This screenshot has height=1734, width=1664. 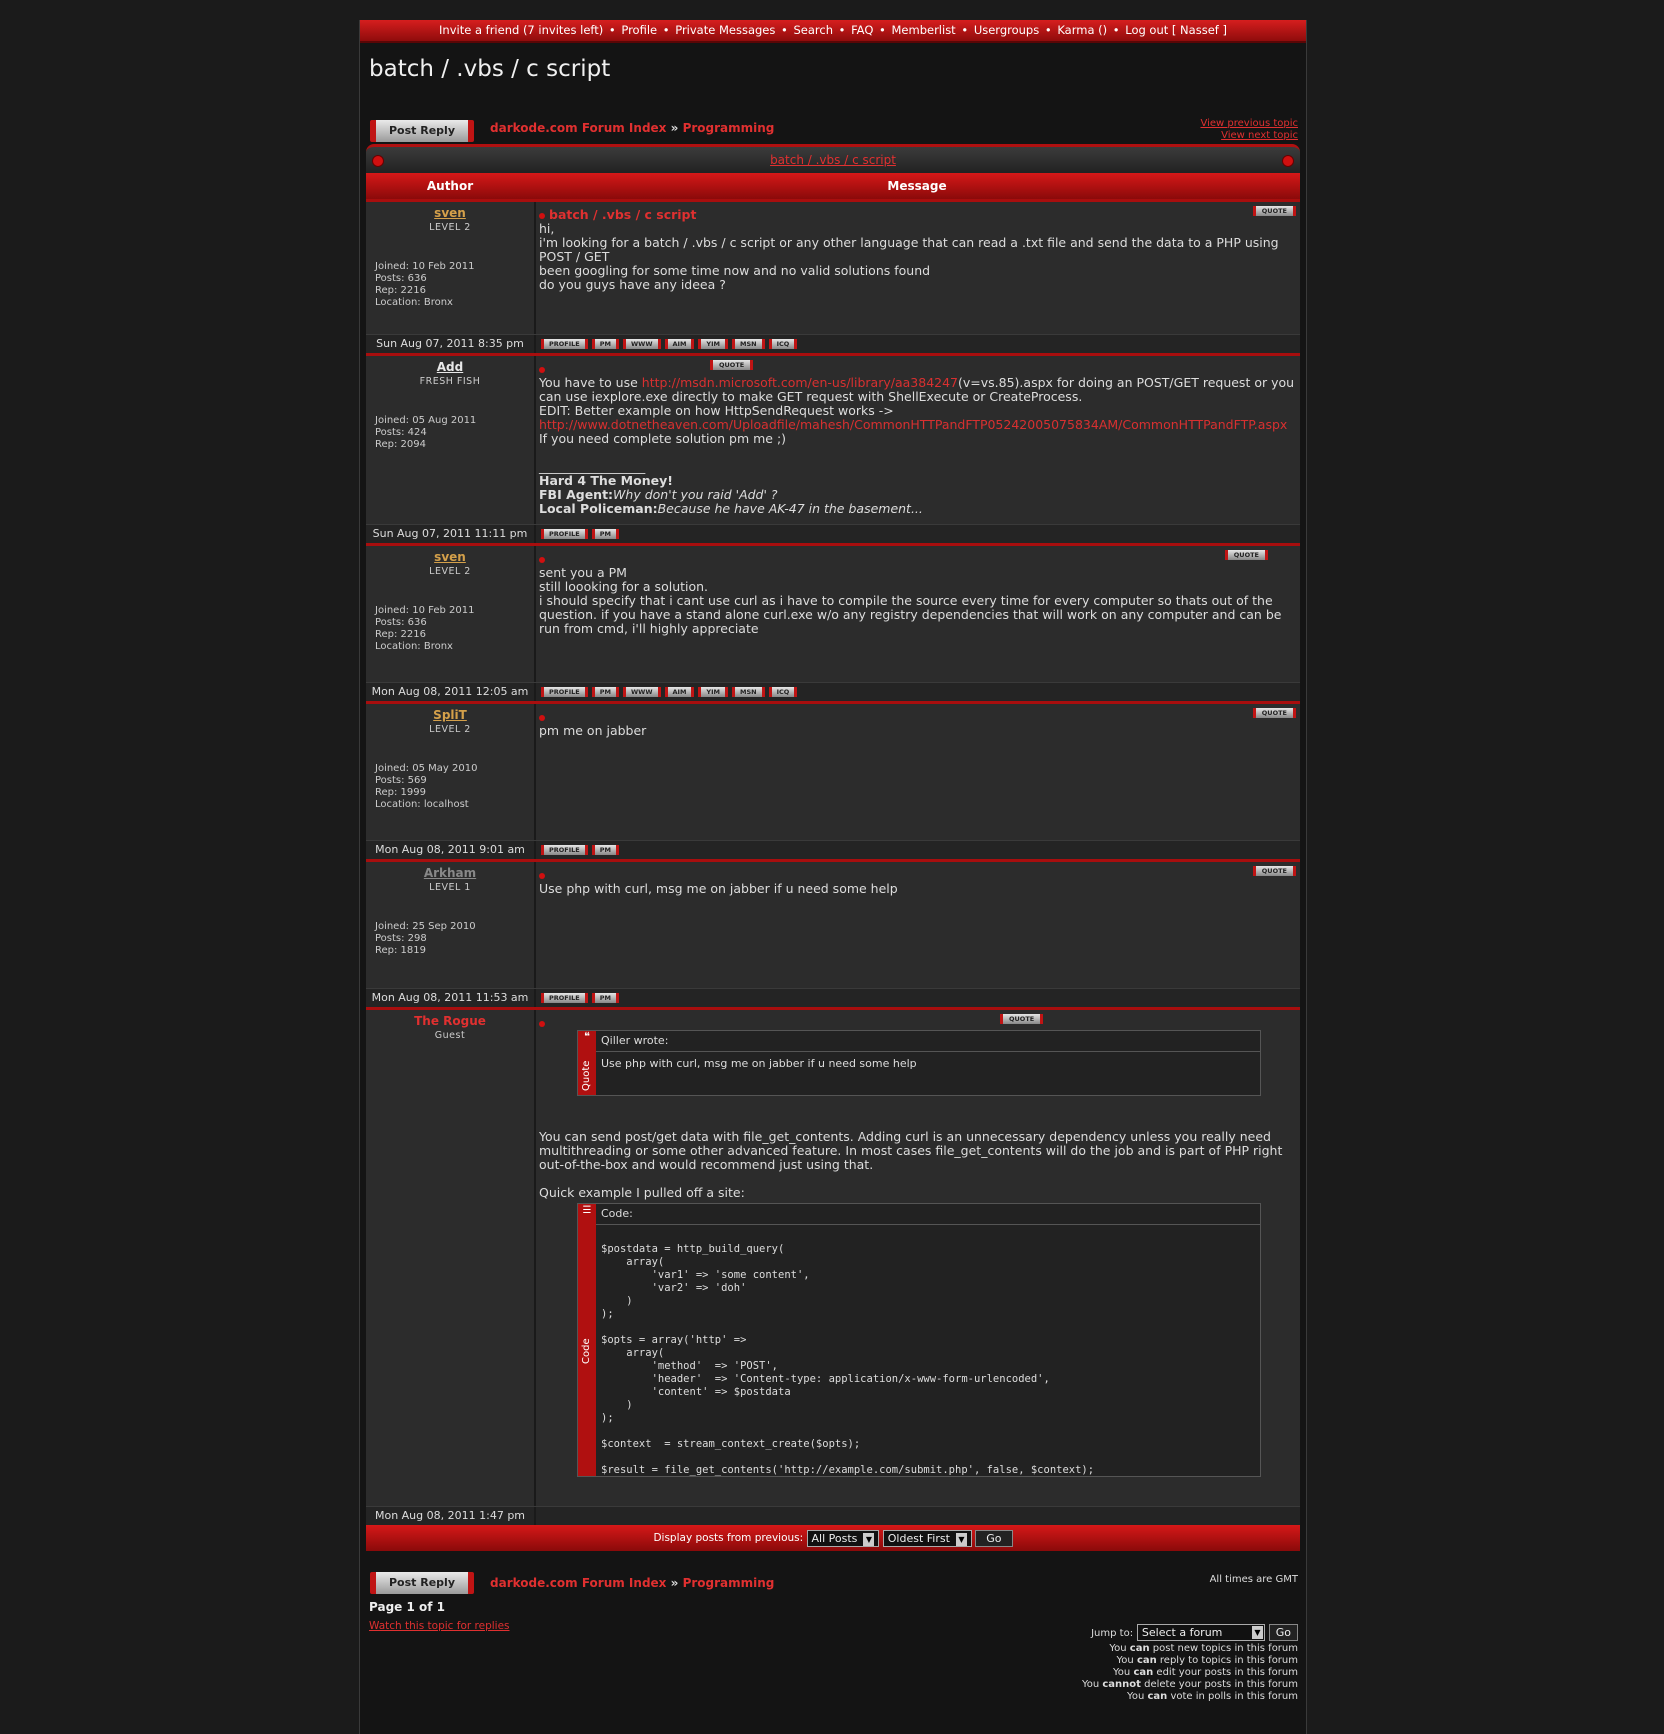 What do you see at coordinates (400, 444) in the screenshot?
I see `author-rep: Rep: 2094` at bounding box center [400, 444].